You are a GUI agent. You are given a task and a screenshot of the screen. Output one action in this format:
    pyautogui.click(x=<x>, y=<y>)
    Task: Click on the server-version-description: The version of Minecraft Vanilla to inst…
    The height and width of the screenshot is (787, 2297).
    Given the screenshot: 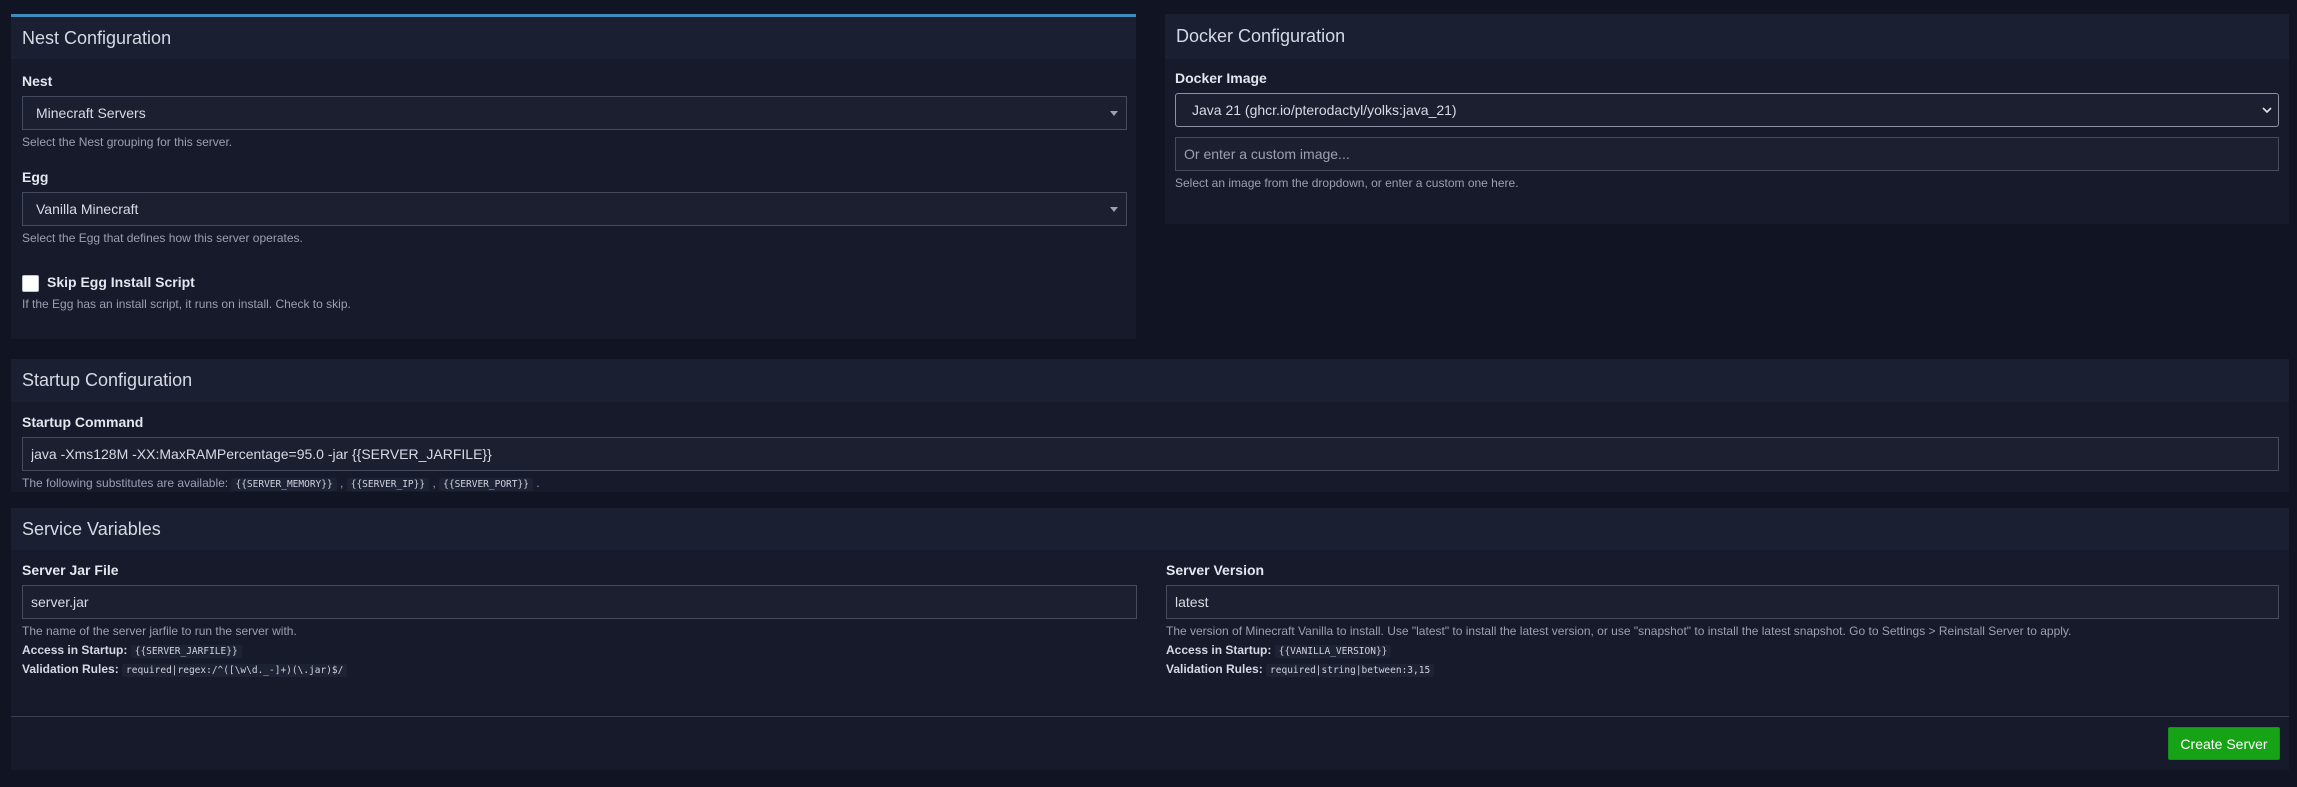 What is the action you would take?
    pyautogui.click(x=1619, y=631)
    